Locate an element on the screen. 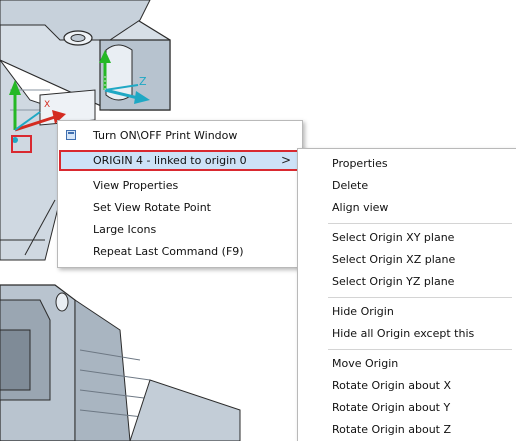  submenu-item-move-origin: Move Origin is located at coordinates (407, 363).